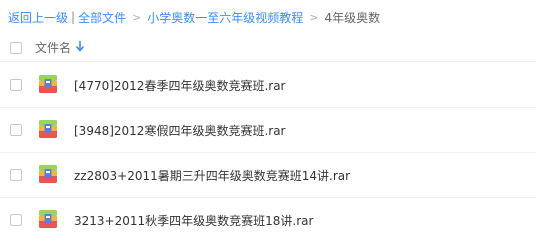 This screenshot has height=241, width=536. What do you see at coordinates (352, 17) in the screenshot?
I see `breadcrumb-current-folder: 4年级奥数` at bounding box center [352, 17].